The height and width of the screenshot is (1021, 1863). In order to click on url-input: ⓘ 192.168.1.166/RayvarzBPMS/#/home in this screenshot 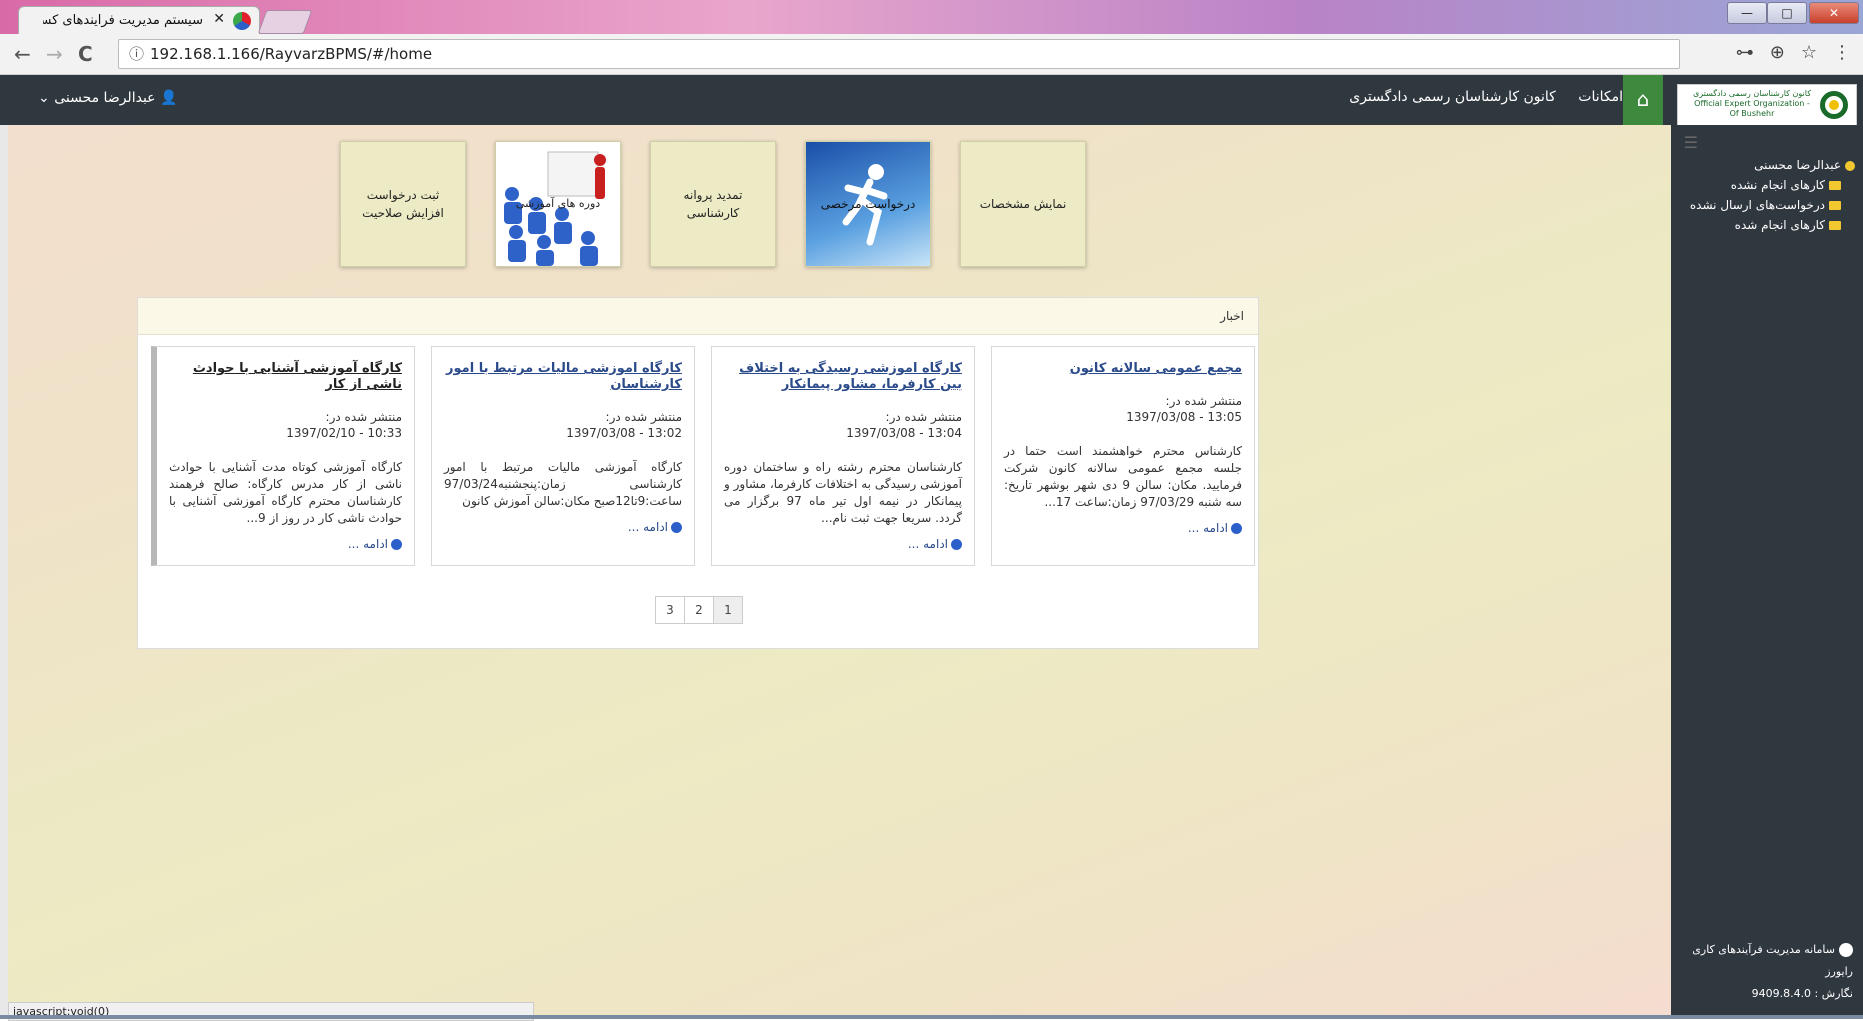, I will do `click(899, 54)`.